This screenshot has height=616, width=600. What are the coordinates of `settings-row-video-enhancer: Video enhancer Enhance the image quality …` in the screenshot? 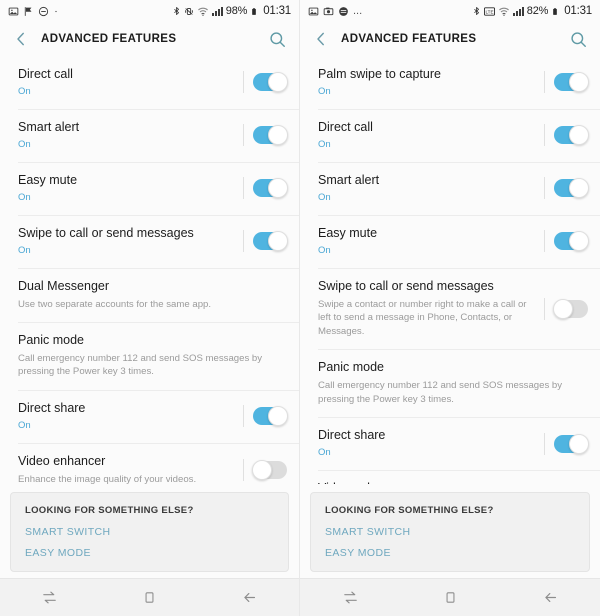 It's located at (149, 463).